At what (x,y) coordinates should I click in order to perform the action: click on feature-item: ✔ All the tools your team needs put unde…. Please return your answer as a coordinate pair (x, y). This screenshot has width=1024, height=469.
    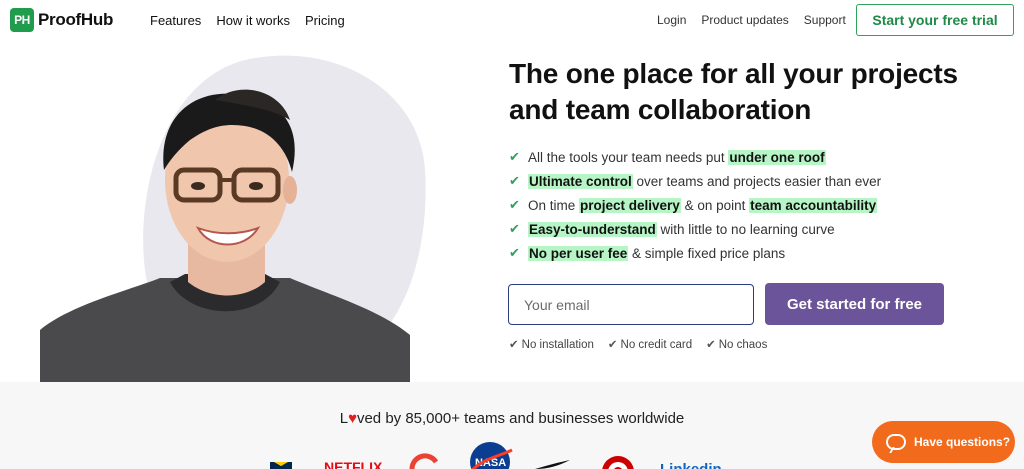
    Looking at the image, I should click on (695, 157).